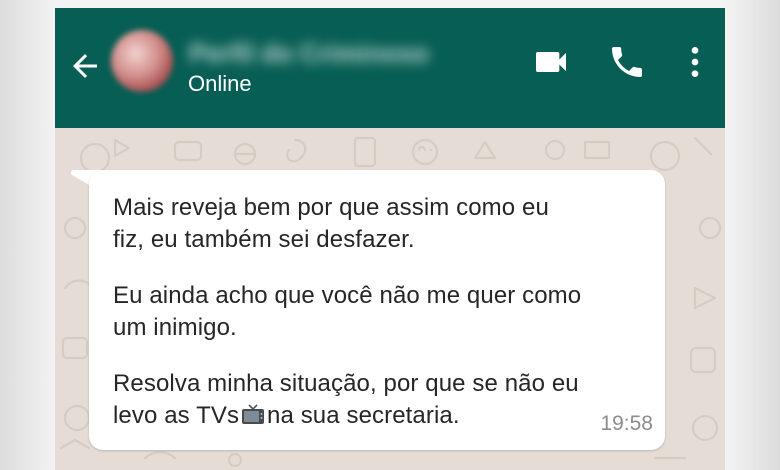  What do you see at coordinates (695, 62) in the screenshot?
I see `more-vertical-icon` at bounding box center [695, 62].